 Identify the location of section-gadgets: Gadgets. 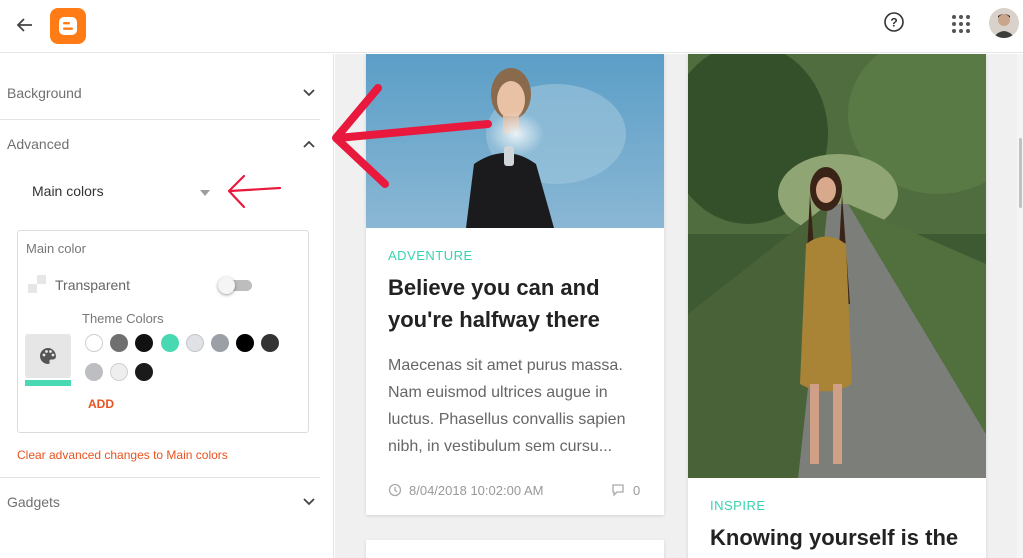
(160, 502).